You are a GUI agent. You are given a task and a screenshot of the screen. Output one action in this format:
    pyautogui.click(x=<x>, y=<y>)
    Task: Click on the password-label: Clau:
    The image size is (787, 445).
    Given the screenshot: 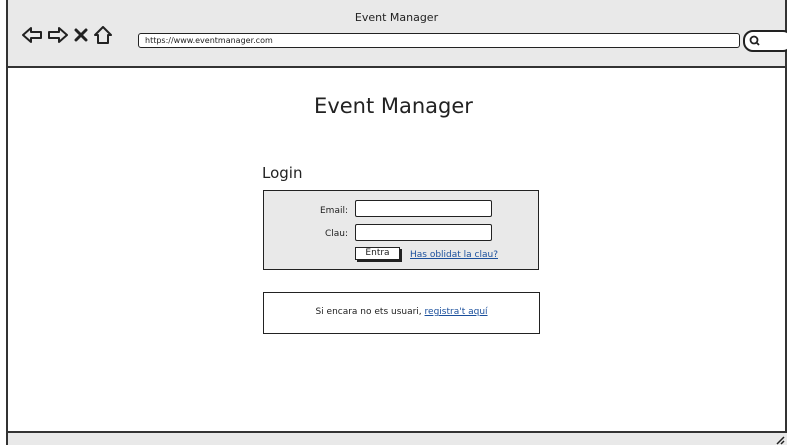 What is the action you would take?
    pyautogui.click(x=336, y=234)
    